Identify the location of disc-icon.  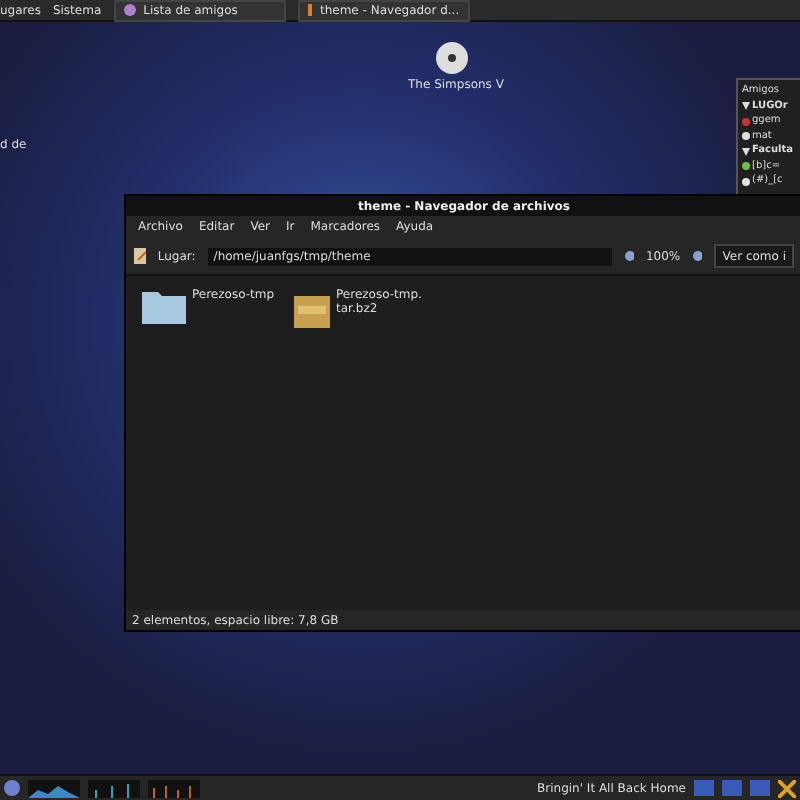
(452, 58).